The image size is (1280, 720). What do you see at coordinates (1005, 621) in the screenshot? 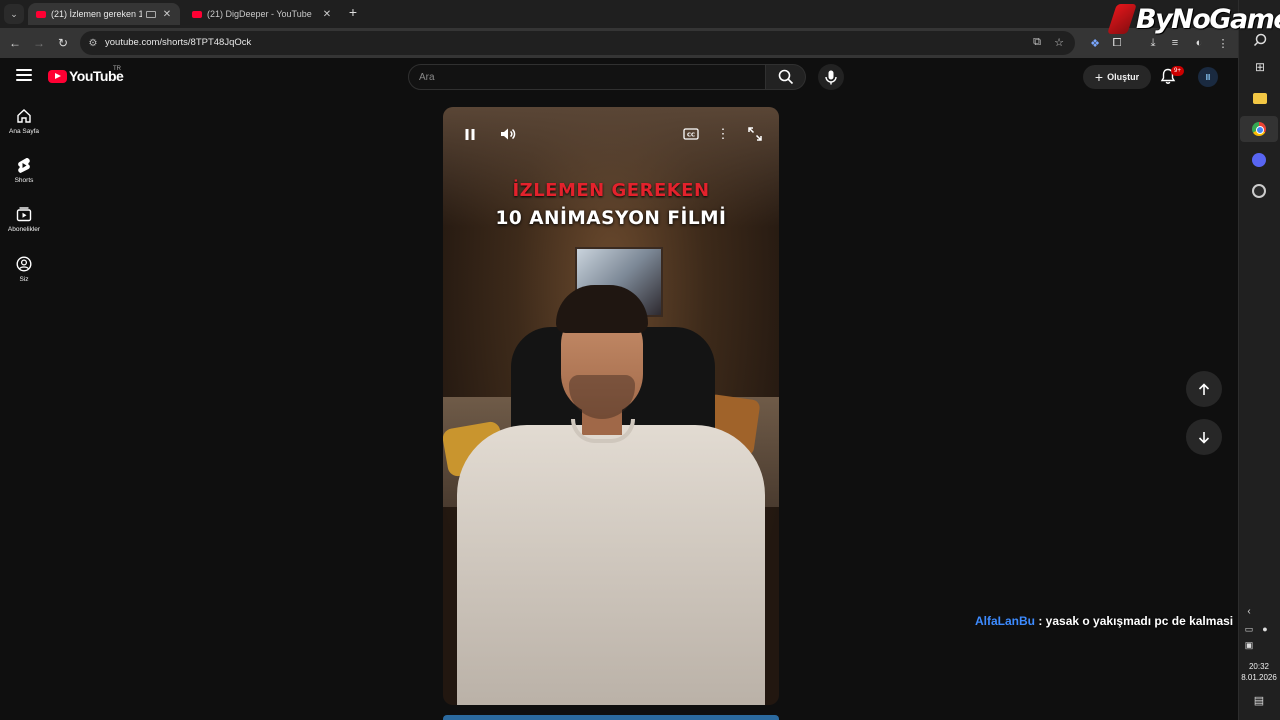
I see `chat-username: AlfaLanBu` at bounding box center [1005, 621].